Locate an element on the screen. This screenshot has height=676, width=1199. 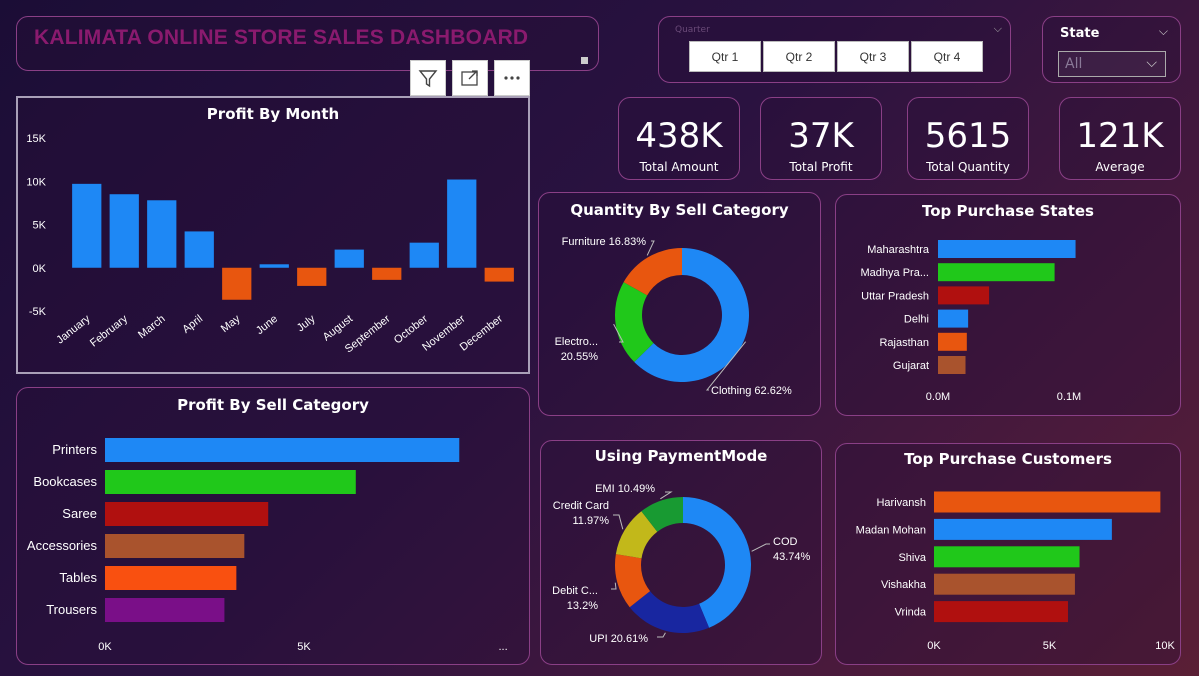
x-tick-label: April is located at coordinates (192, 324).